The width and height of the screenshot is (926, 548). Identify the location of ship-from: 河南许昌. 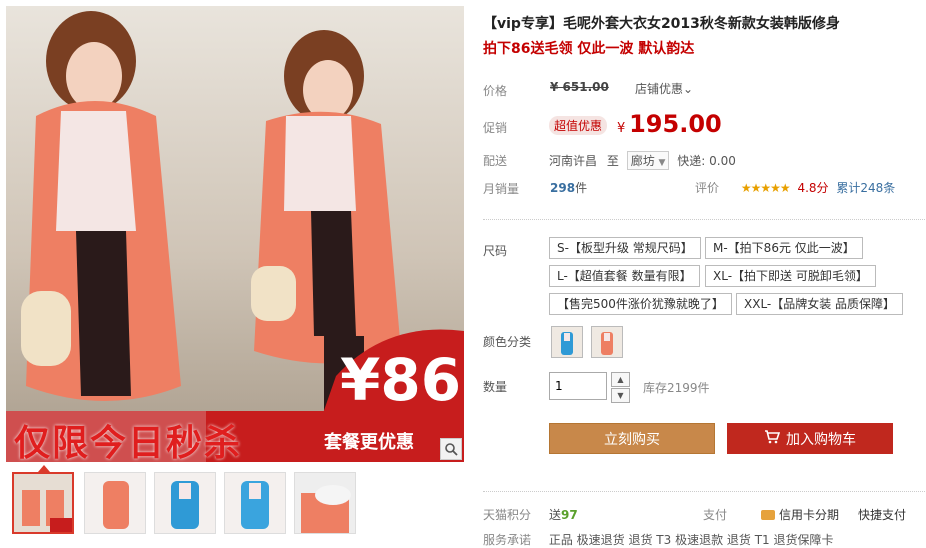
(573, 161).